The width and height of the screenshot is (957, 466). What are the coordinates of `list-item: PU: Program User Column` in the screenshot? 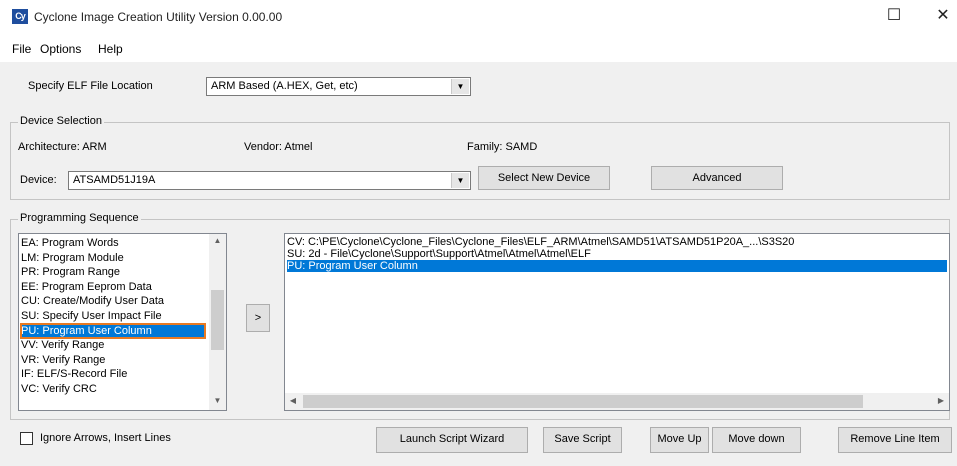 It's located at (113, 330).